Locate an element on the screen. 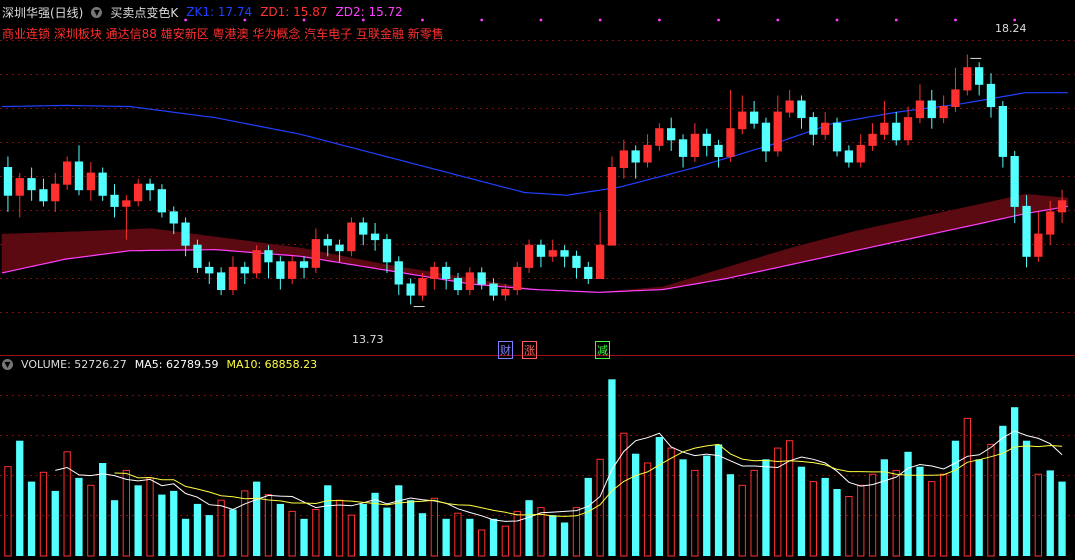  low-price-label: 13.73 is located at coordinates (368, 339).